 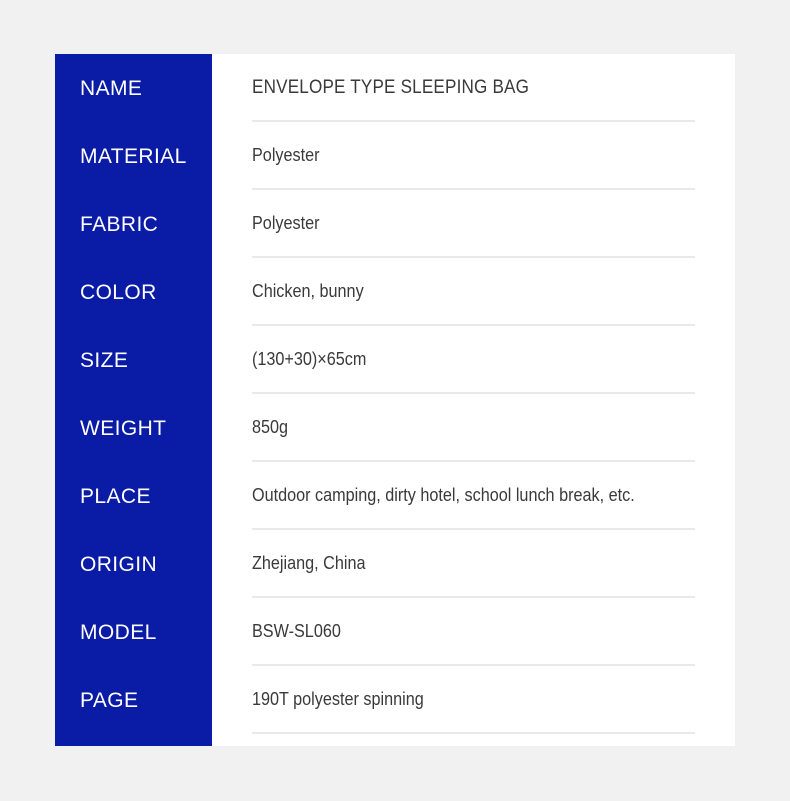 I want to click on spec-row-value: 850g, so click(x=270, y=427).